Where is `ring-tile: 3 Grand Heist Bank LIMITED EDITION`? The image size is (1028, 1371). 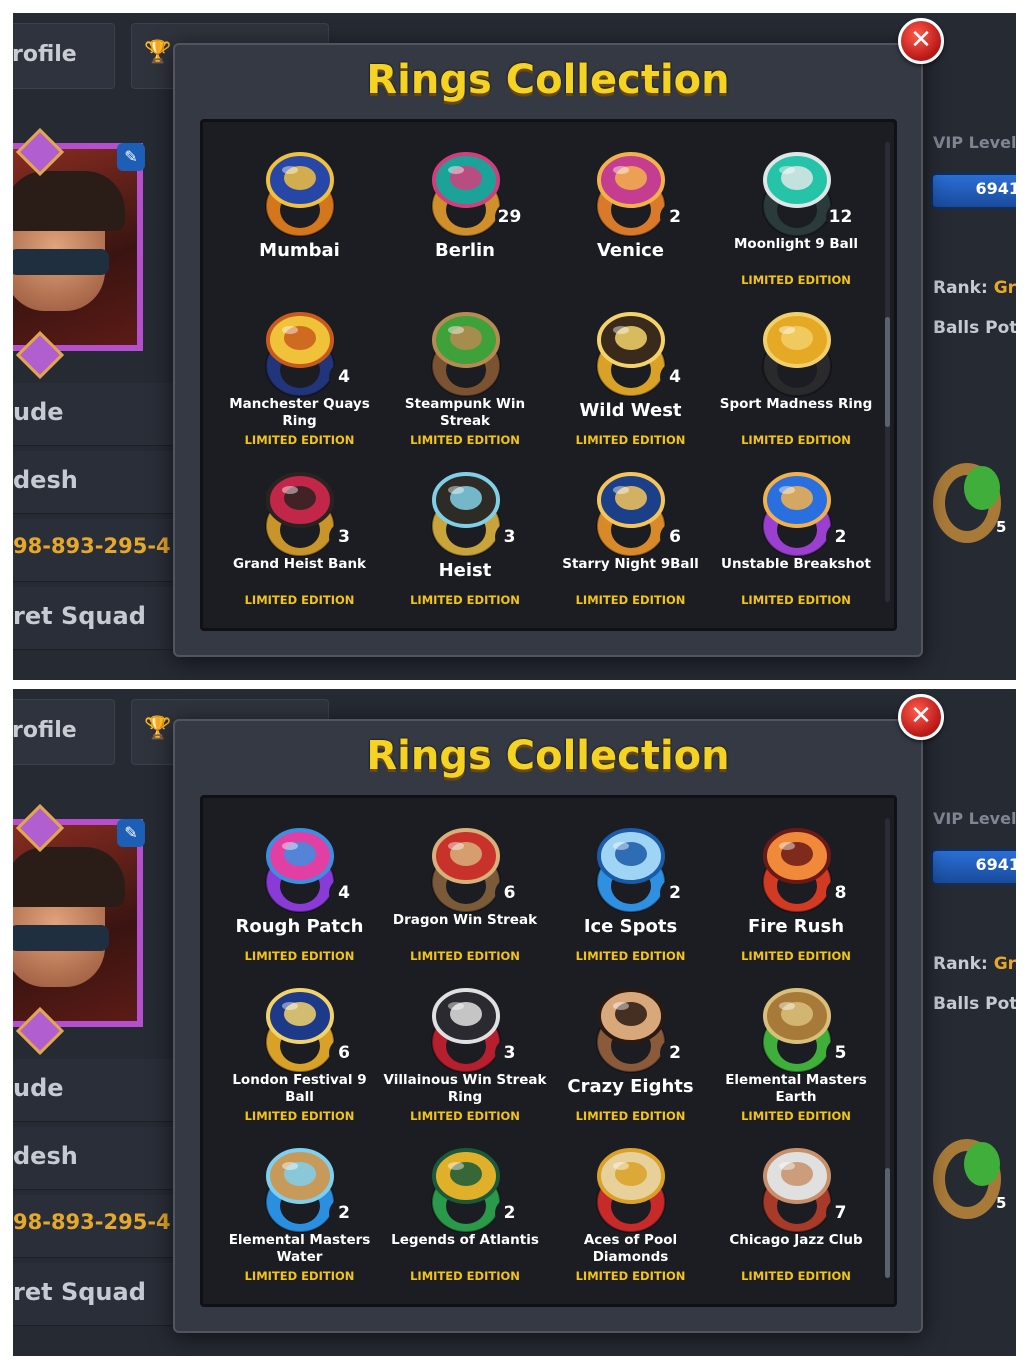
ring-tile: 3 Grand Heist Bank LIMITED EDITION is located at coordinates (299, 532).